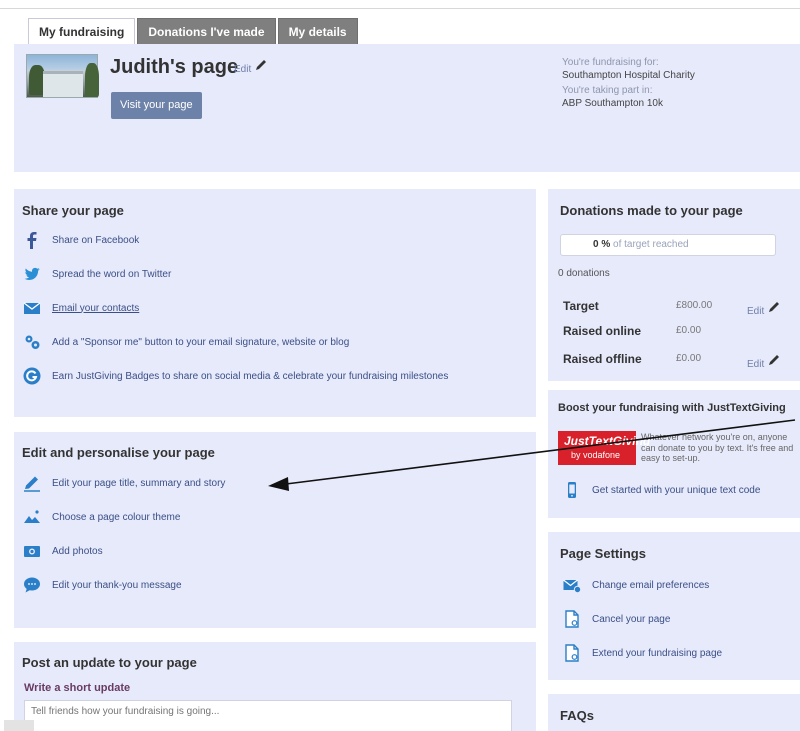  What do you see at coordinates (532, 455) in the screenshot?
I see `annotation-arrow` at bounding box center [532, 455].